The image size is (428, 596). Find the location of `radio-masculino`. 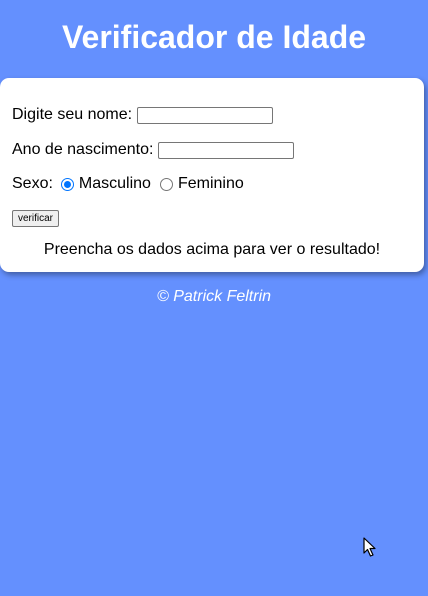

radio-masculino is located at coordinates (67, 184).